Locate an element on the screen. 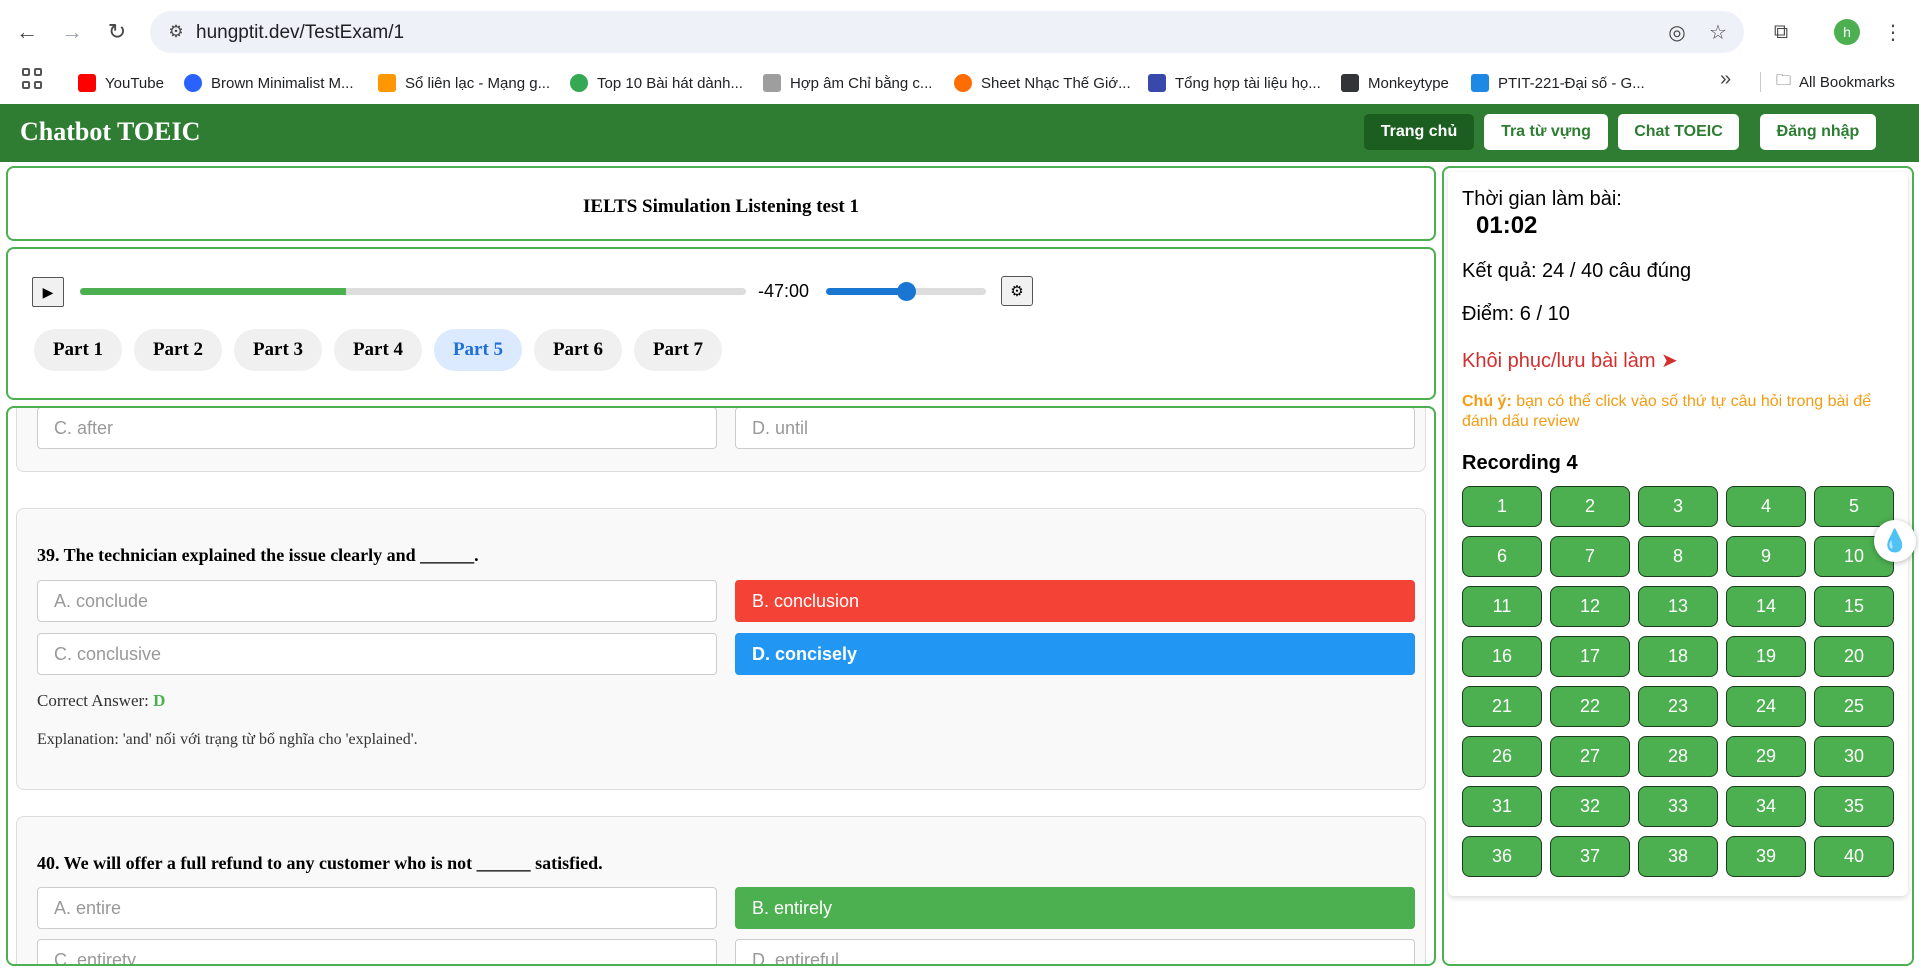  extensions-icon: ⧉ is located at coordinates (1781, 32).